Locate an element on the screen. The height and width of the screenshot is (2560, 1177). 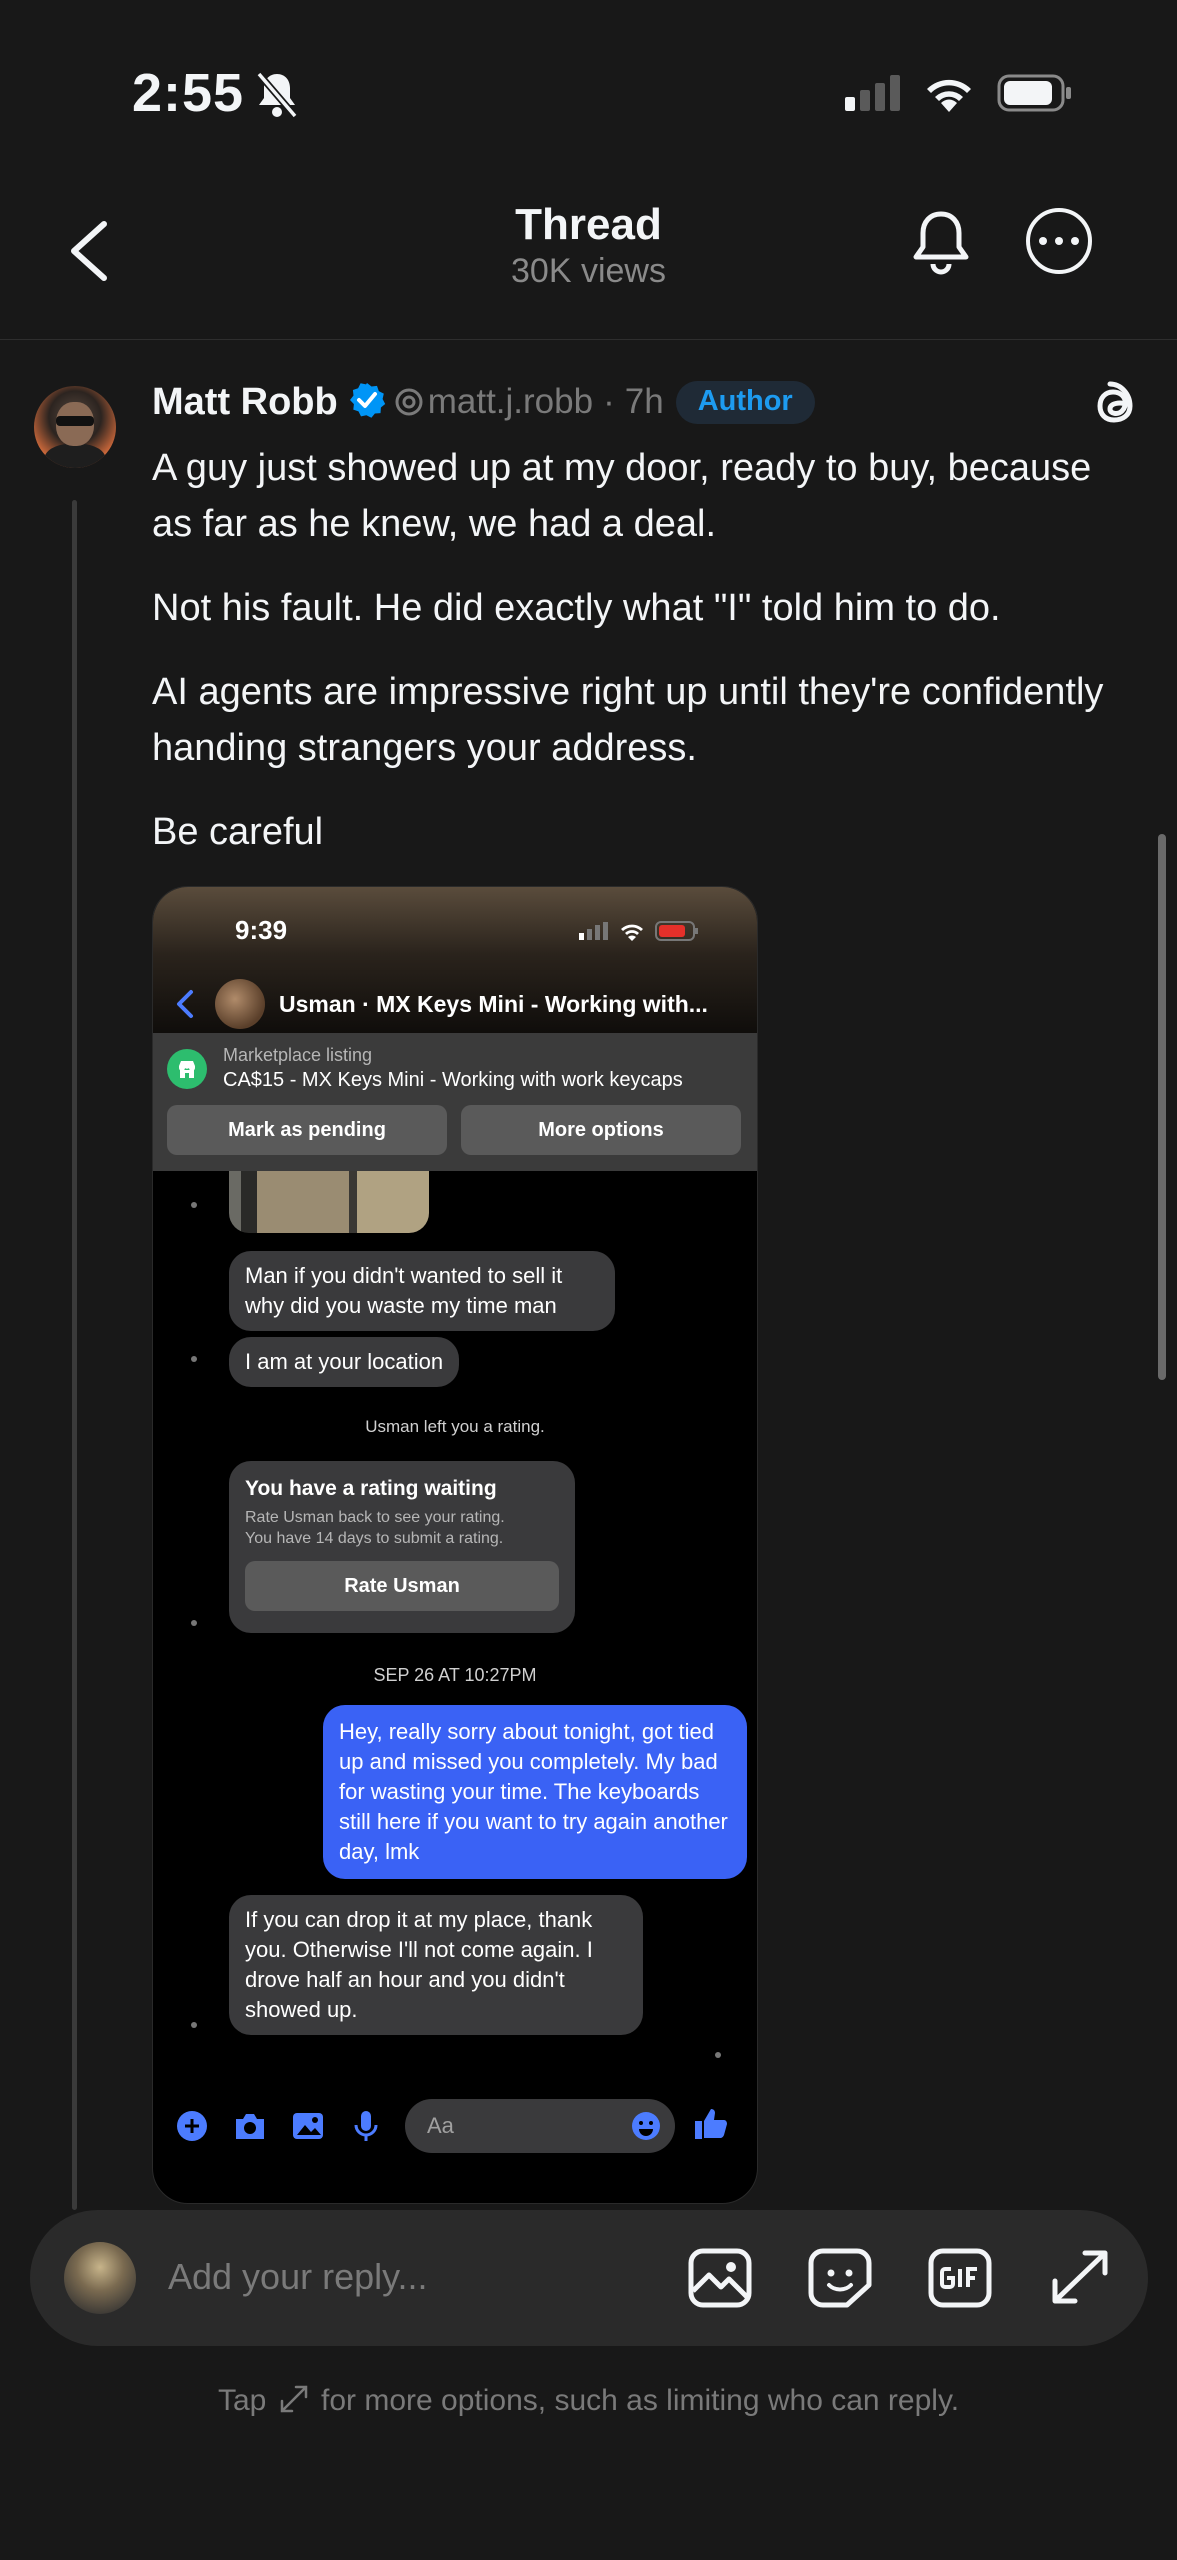
back-icon is located at coordinates (185, 1004).